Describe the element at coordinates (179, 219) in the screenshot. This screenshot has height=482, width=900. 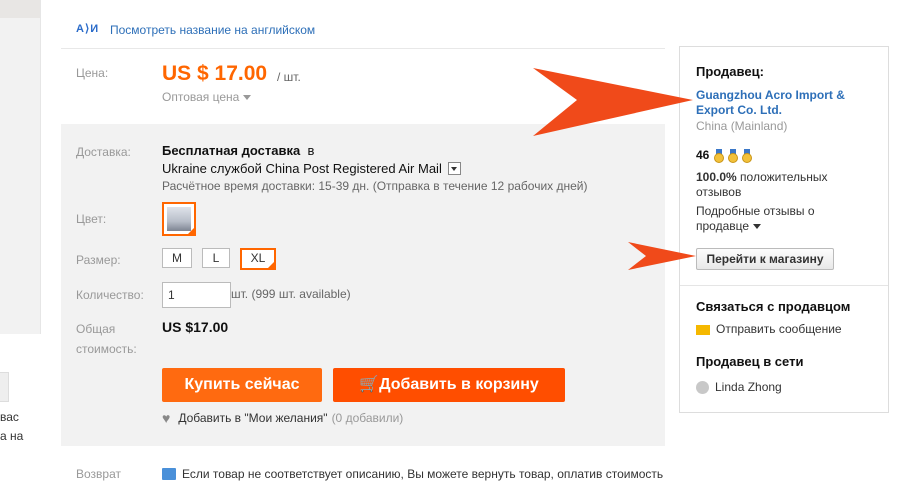
I see `color-swatch` at that location.